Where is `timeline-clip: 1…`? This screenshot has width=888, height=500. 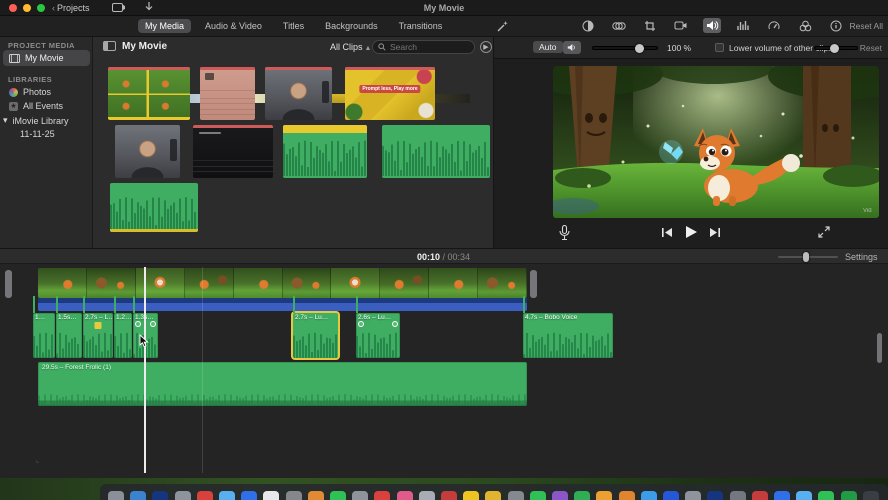 timeline-clip: 1… is located at coordinates (44, 335).